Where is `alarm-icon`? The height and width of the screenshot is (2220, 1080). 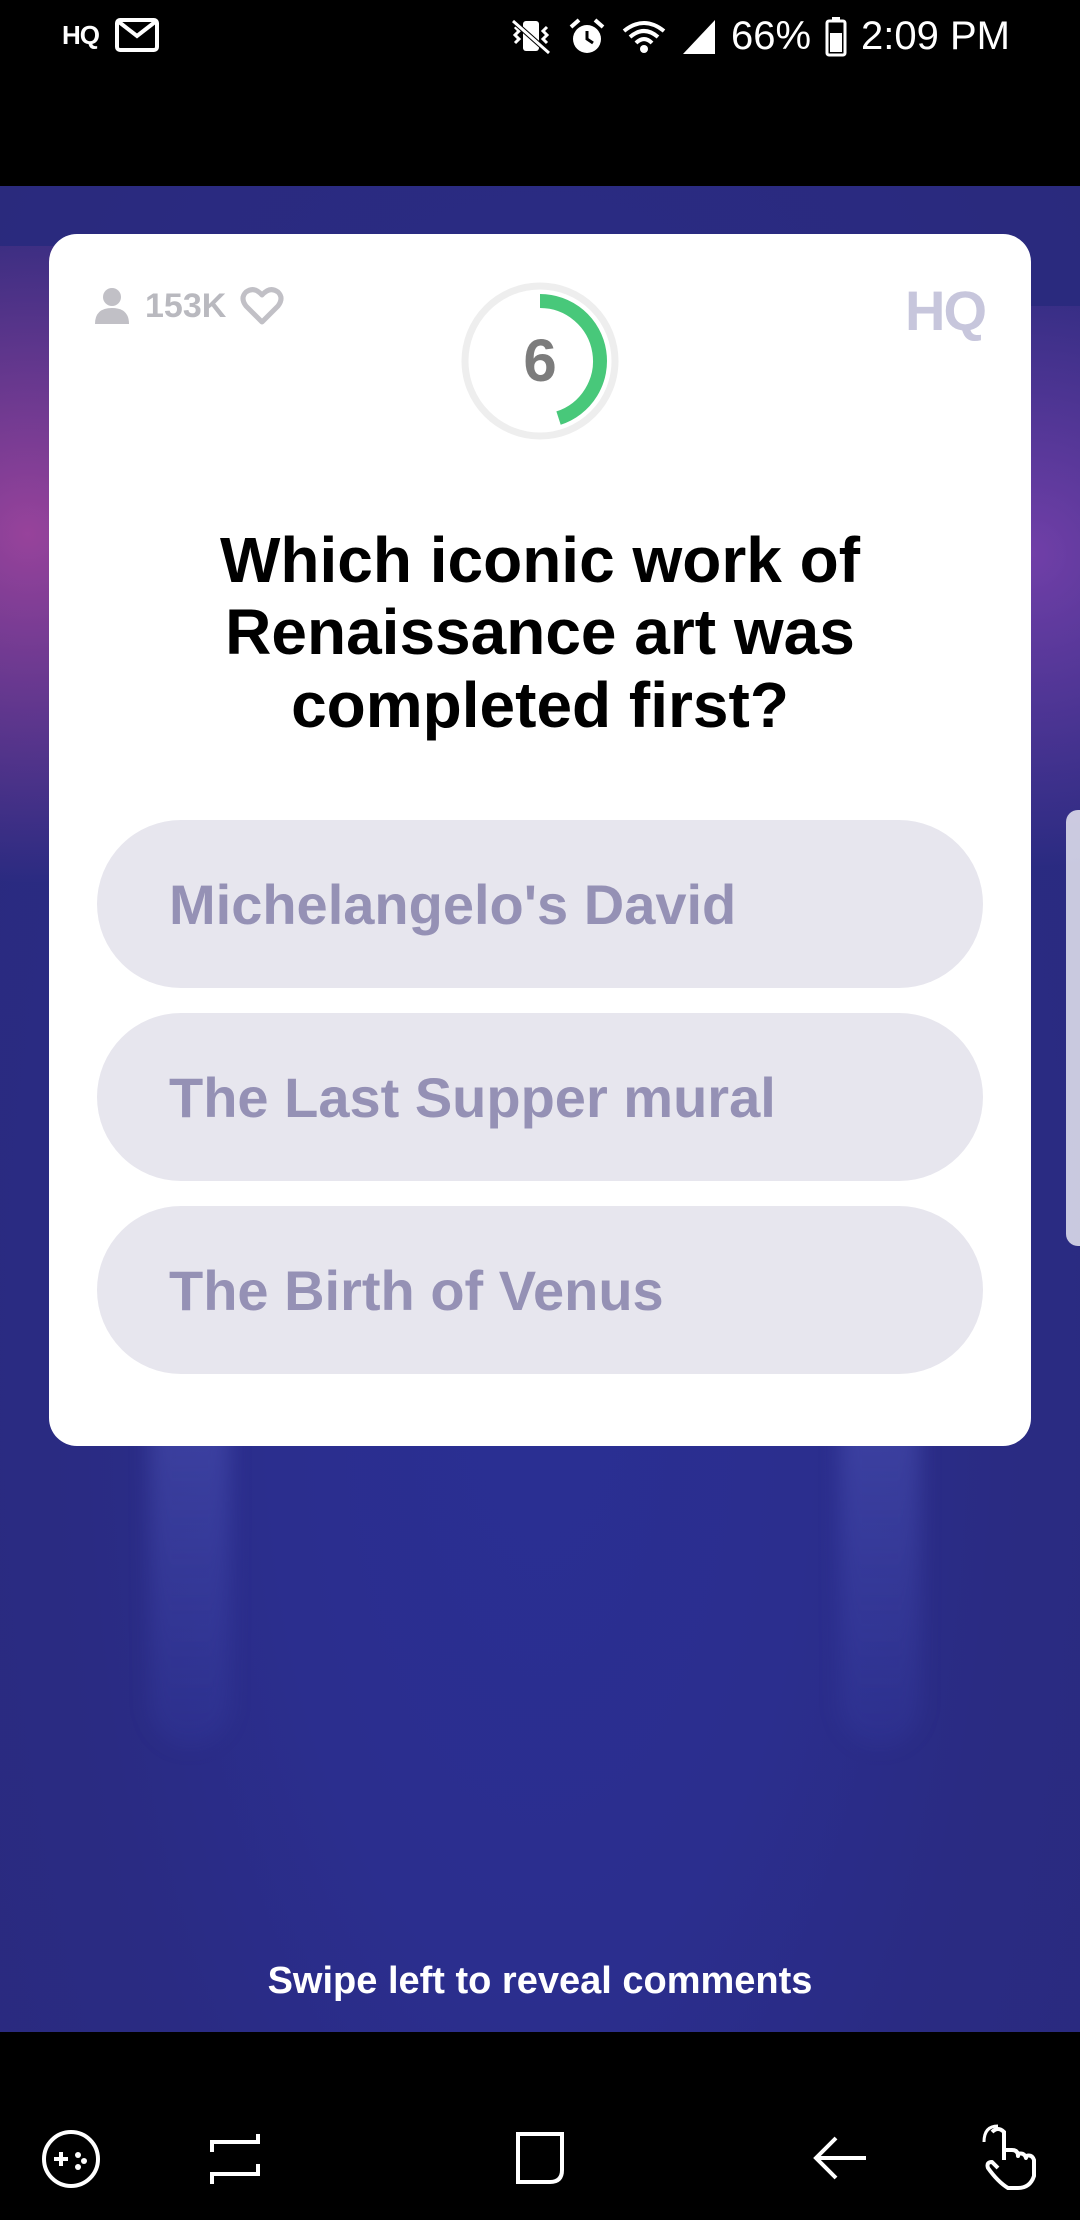 alarm-icon is located at coordinates (587, 37).